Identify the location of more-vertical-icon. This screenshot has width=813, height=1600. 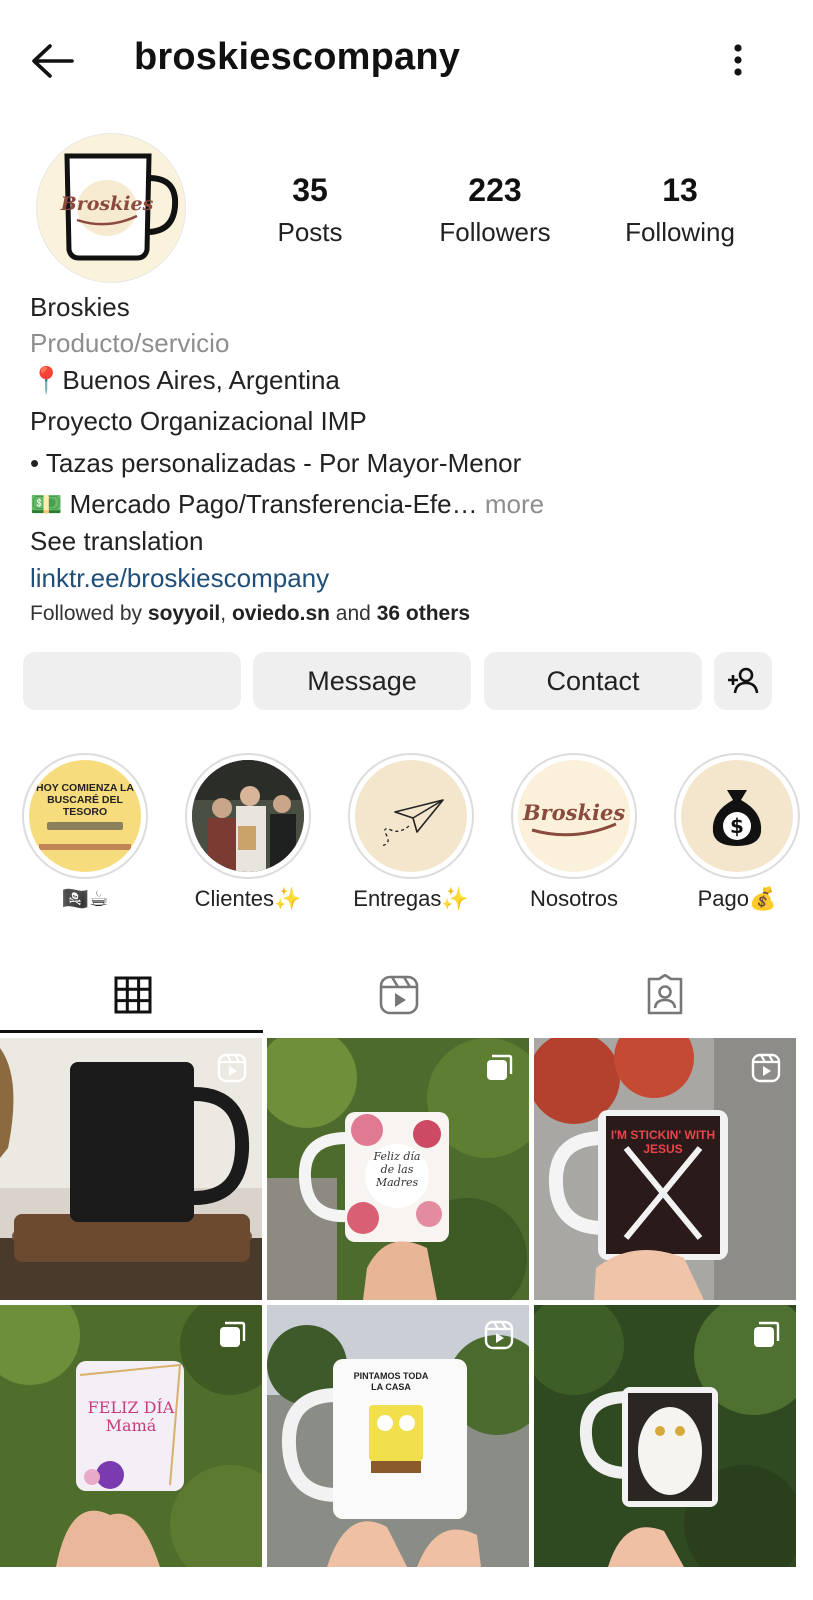
(738, 60).